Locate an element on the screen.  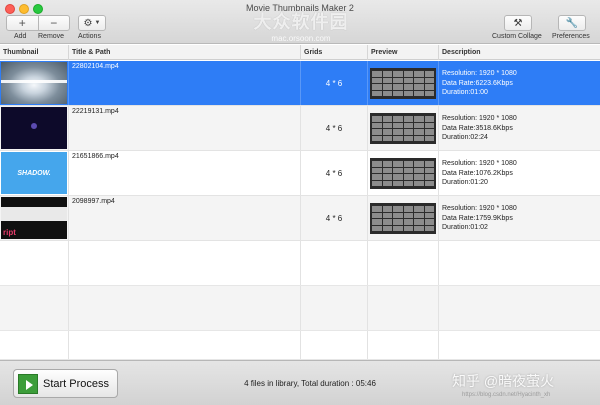
thumbnail-text: ript is located at coordinates (9, 232).